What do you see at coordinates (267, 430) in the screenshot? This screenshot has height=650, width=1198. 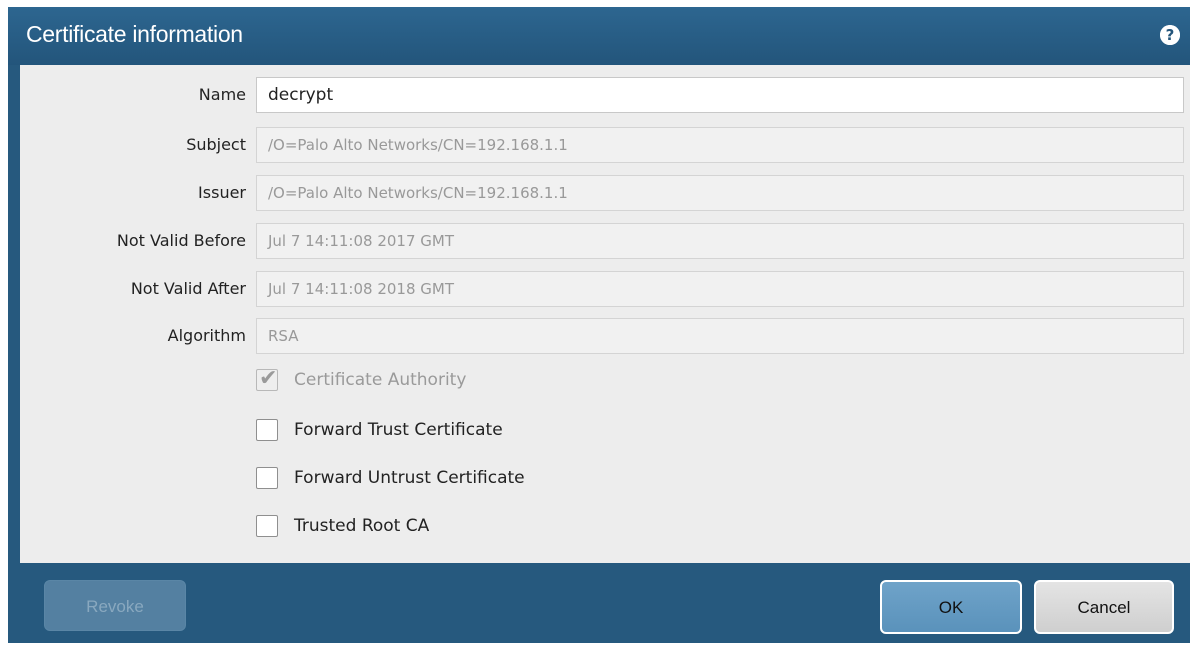 I see `forward-trust-checkbox` at bounding box center [267, 430].